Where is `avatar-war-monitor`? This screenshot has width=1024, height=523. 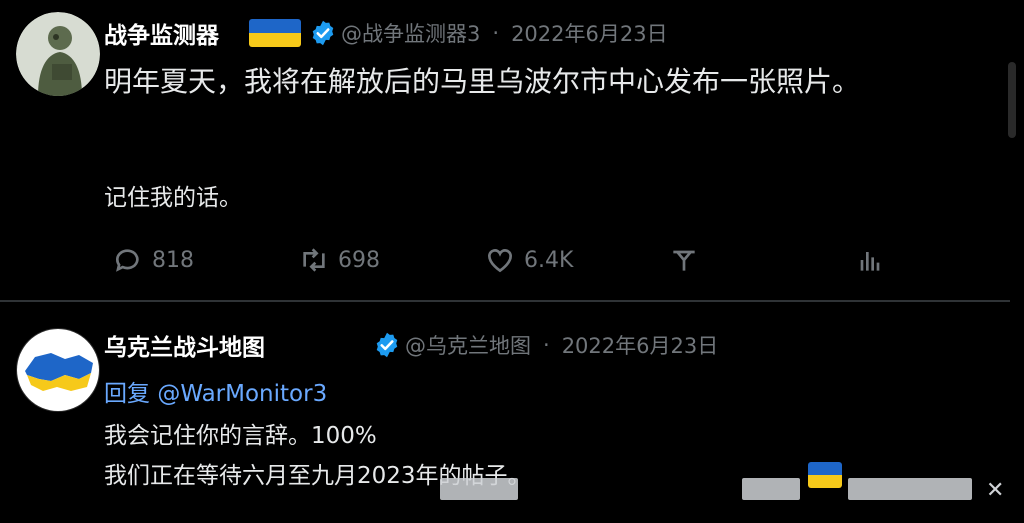
avatar-war-monitor is located at coordinates (58, 54).